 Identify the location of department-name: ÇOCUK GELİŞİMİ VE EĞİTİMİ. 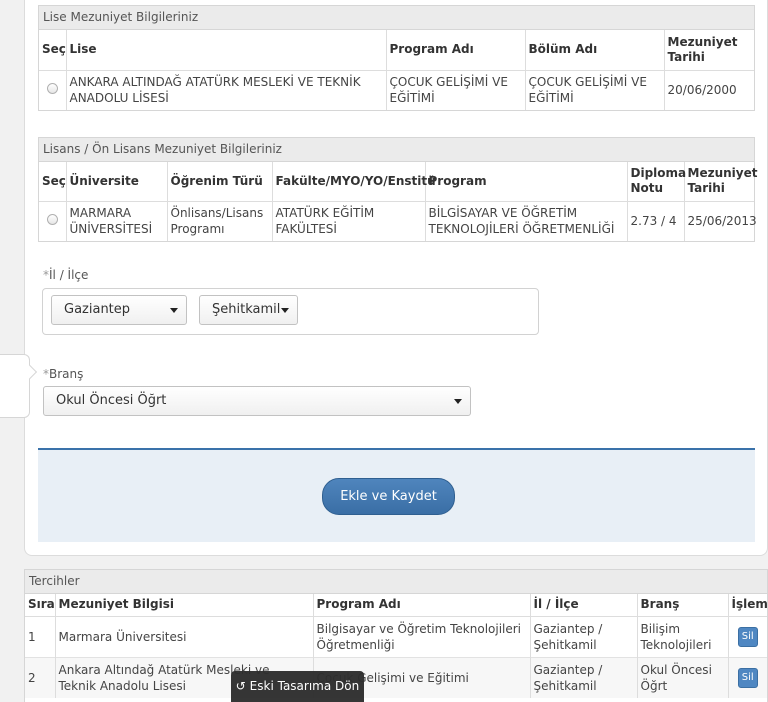
(595, 90).